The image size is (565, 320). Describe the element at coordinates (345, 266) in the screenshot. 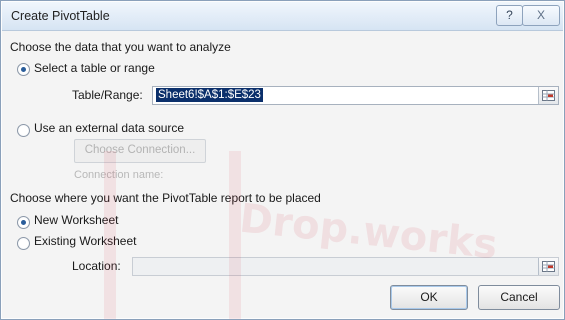

I see `location-input` at that location.